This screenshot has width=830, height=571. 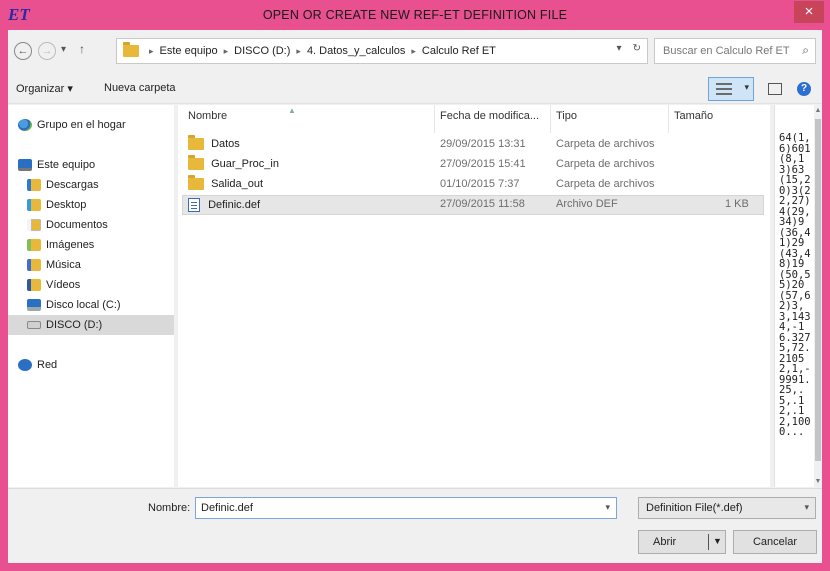 What do you see at coordinates (637, 48) in the screenshot?
I see `refresh-button: ↻` at bounding box center [637, 48].